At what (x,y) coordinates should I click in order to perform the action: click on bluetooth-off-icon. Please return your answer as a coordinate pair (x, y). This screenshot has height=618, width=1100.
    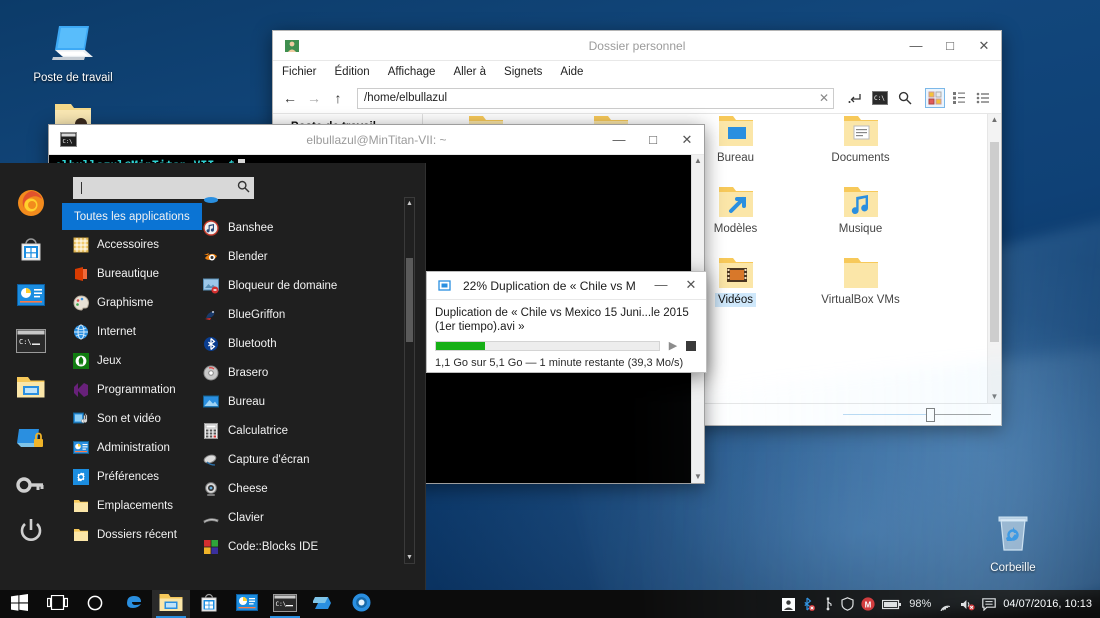
    Looking at the image, I should click on (809, 604).